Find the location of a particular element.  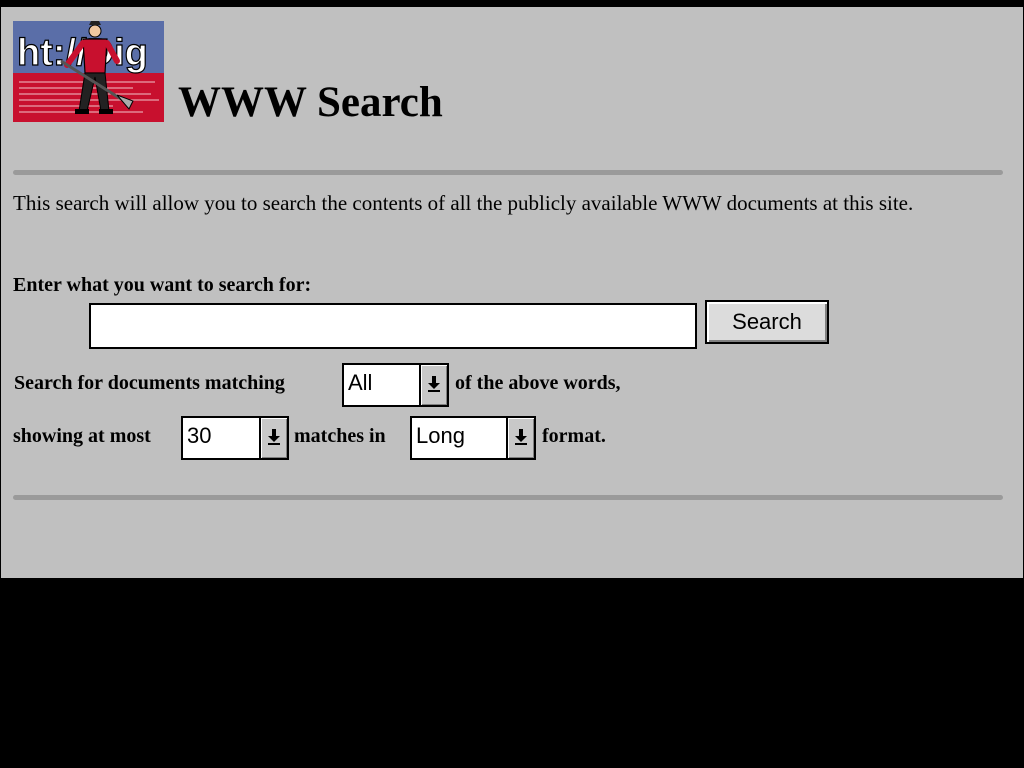

match-select: All is located at coordinates (395, 385).